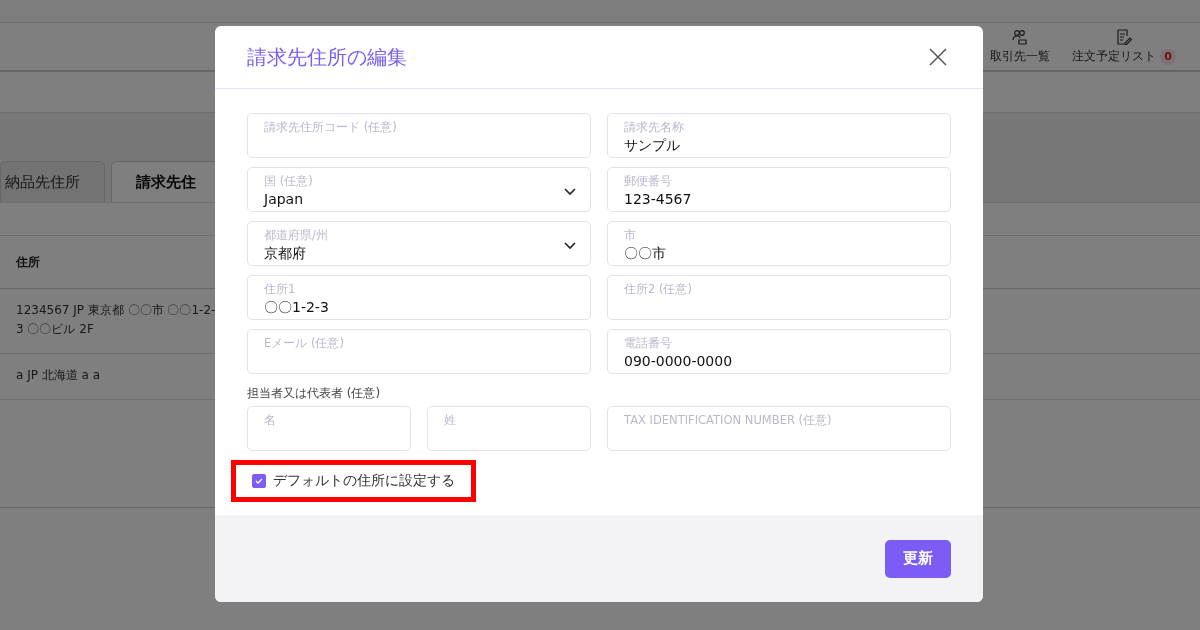  What do you see at coordinates (779, 135) in the screenshot?
I see `input-field: 請求先名称 サンプル` at bounding box center [779, 135].